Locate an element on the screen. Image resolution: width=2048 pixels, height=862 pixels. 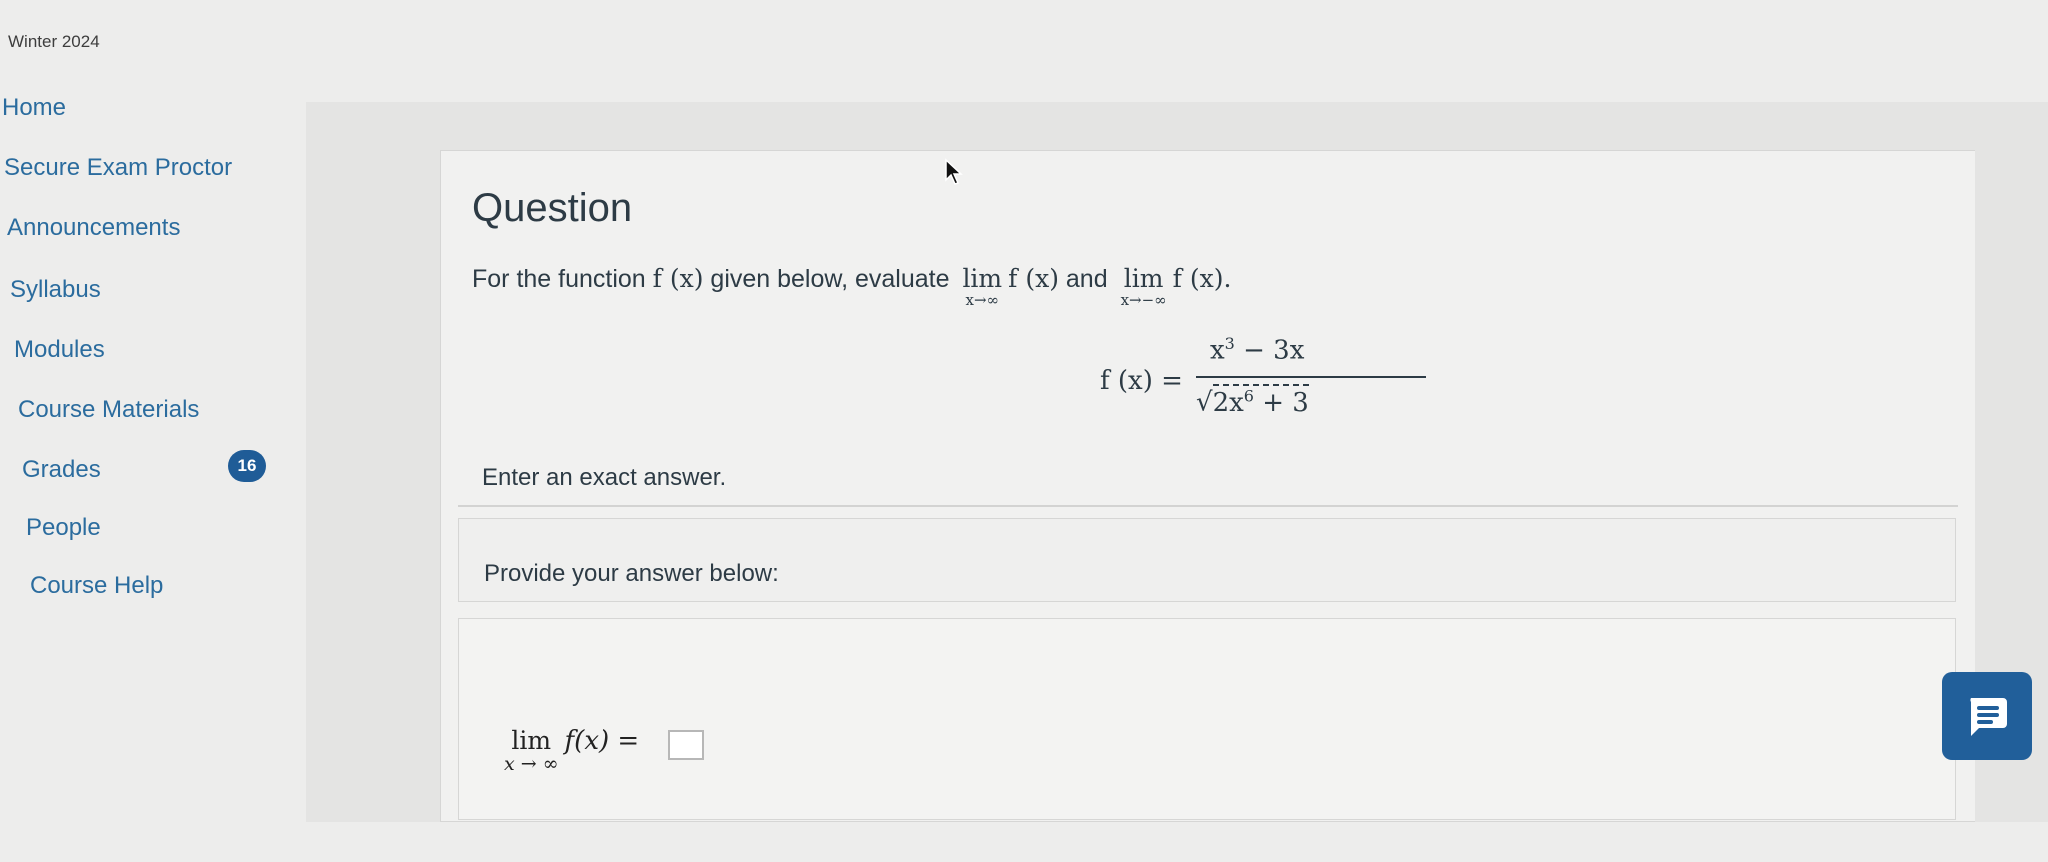
section-divider is located at coordinates (1208, 506).